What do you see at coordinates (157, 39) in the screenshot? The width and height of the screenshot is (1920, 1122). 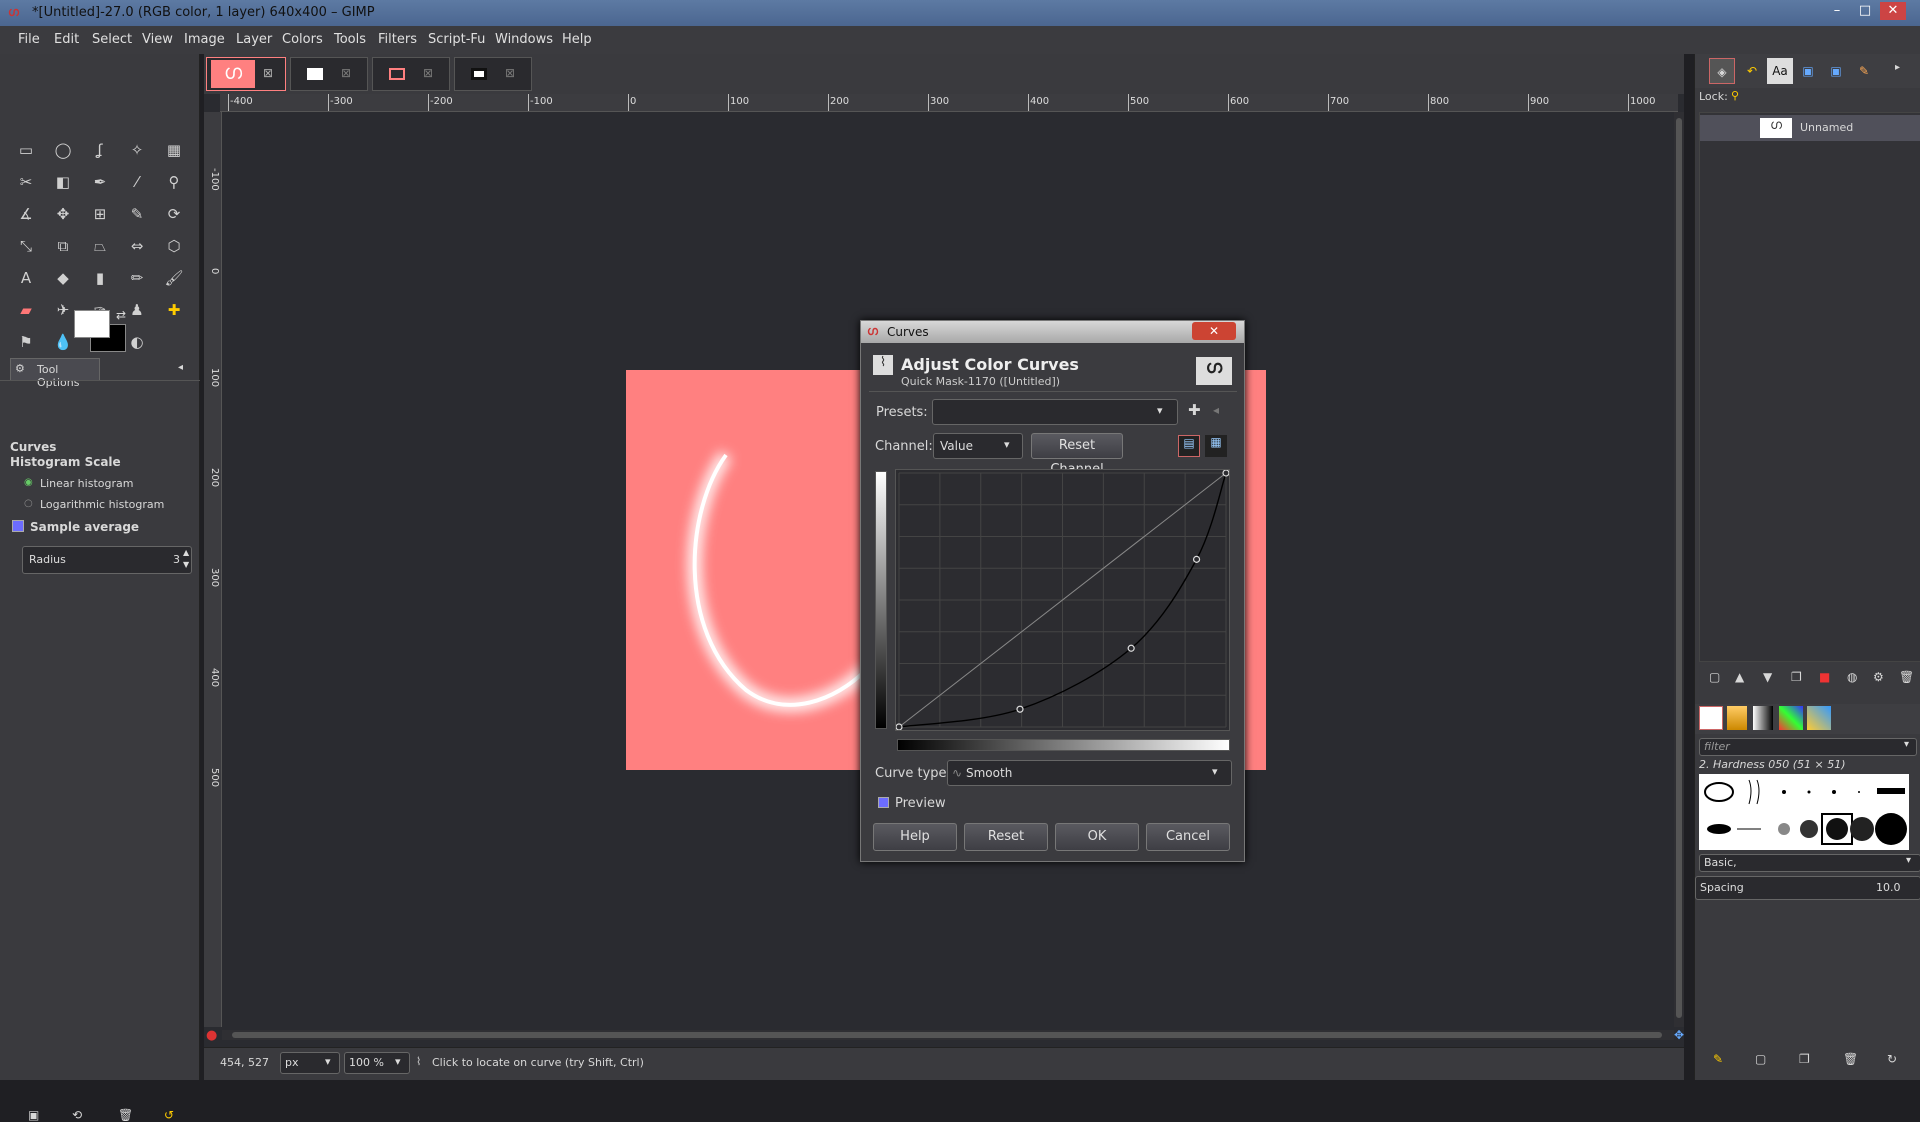 I see `menu-view: View` at bounding box center [157, 39].